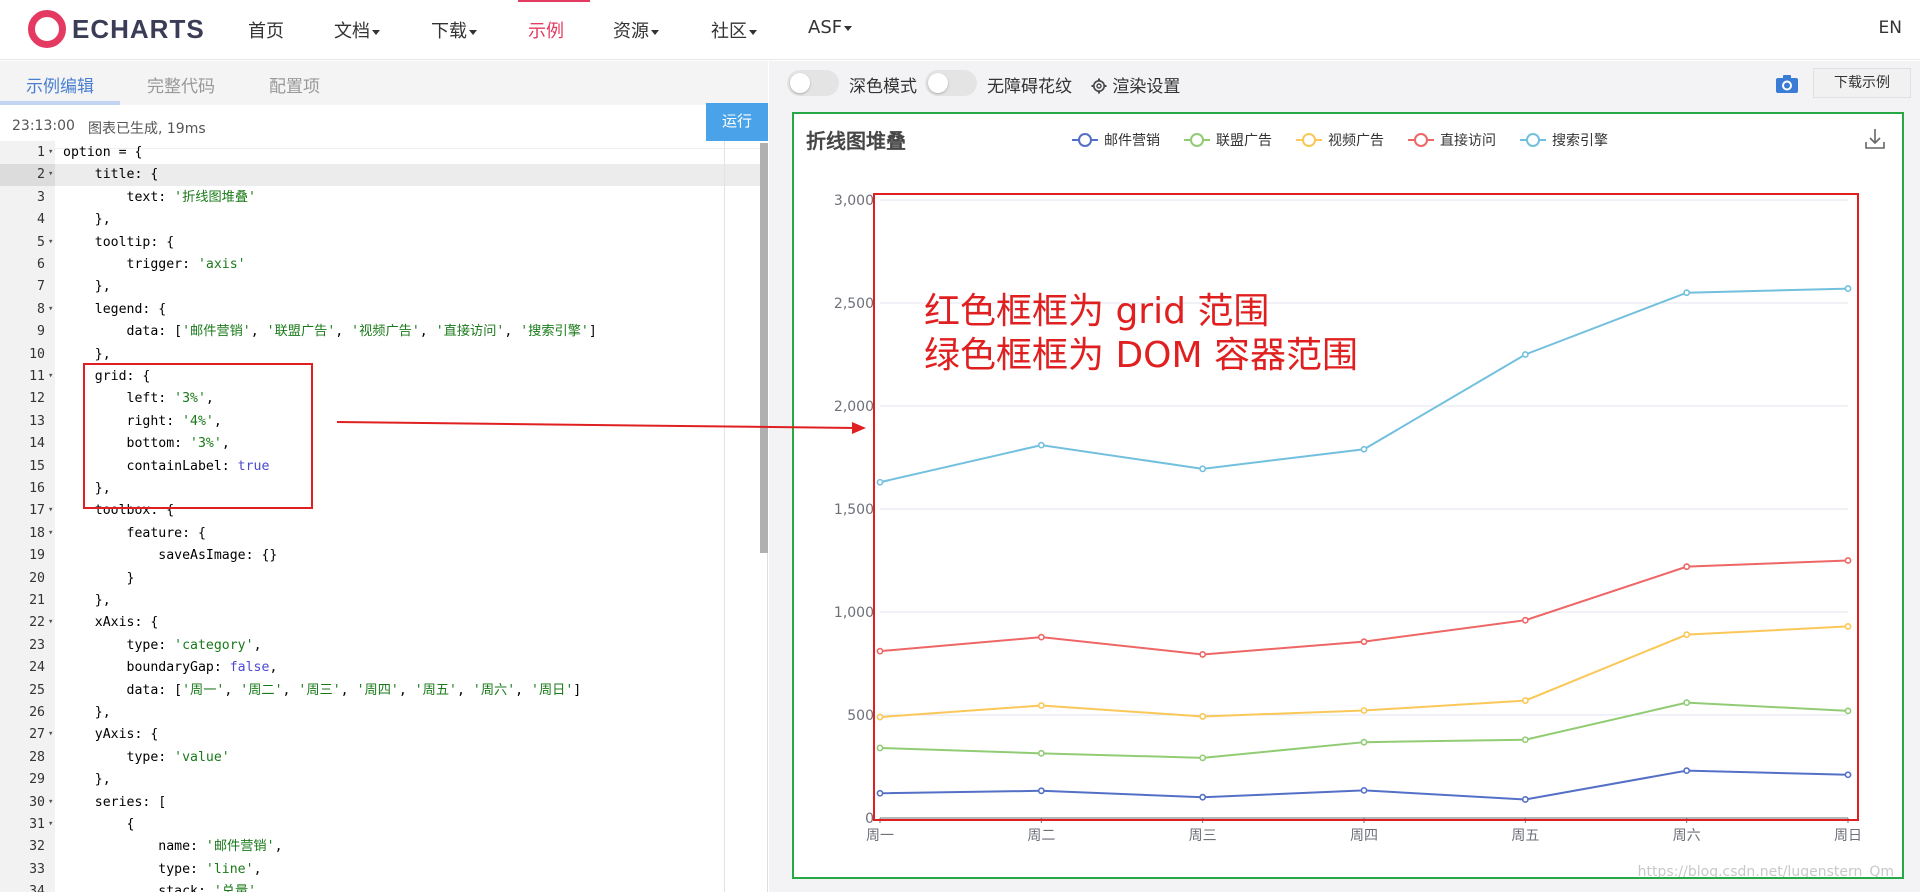 This screenshot has width=1920, height=892. I want to click on y-tick-label: 500, so click(860, 716).